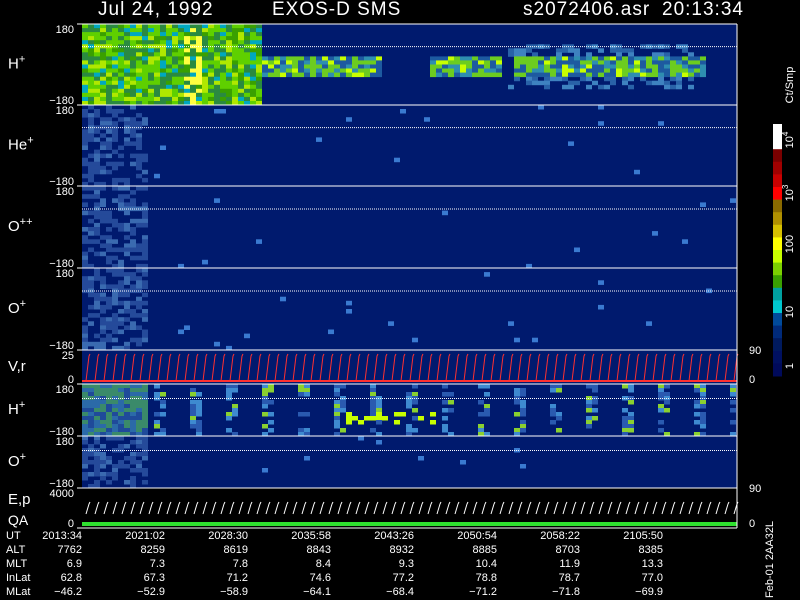 Image resolution: width=800 pixels, height=600 pixels. I want to click on table-cell: 8885, so click(484, 550).